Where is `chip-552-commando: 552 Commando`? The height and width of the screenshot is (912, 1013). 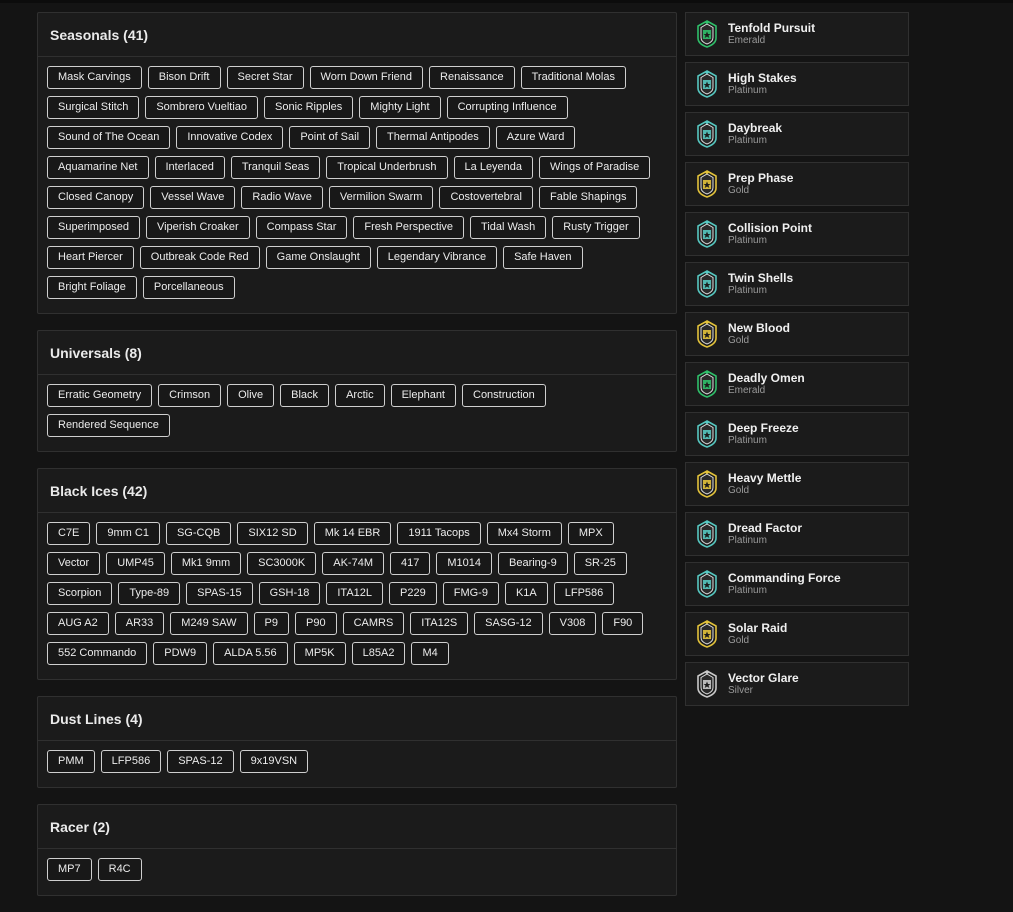 chip-552-commando: 552 Commando is located at coordinates (97, 653).